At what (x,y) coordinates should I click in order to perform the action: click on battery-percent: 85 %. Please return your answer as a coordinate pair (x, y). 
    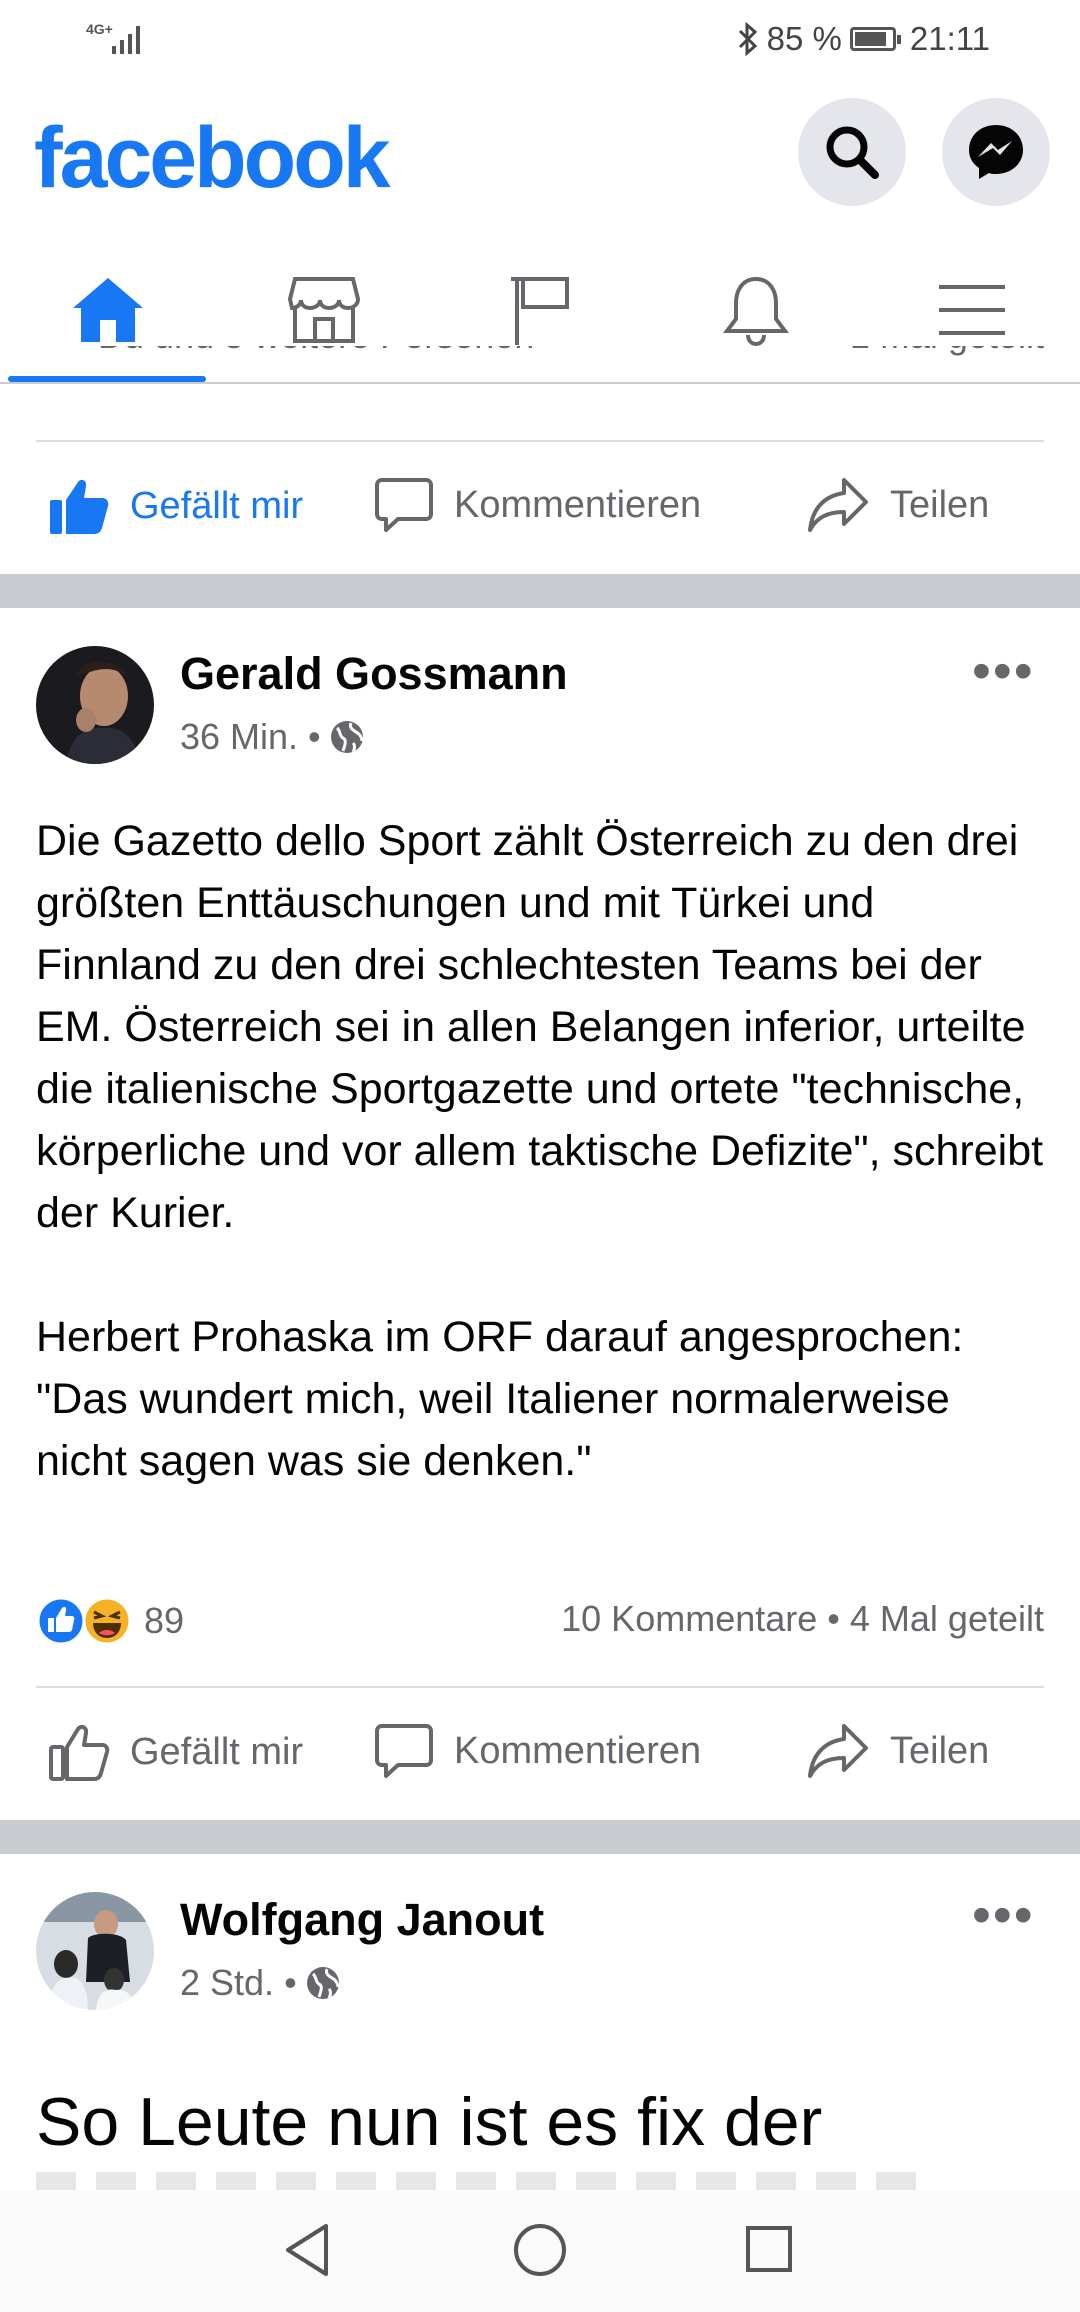
    Looking at the image, I should click on (804, 38).